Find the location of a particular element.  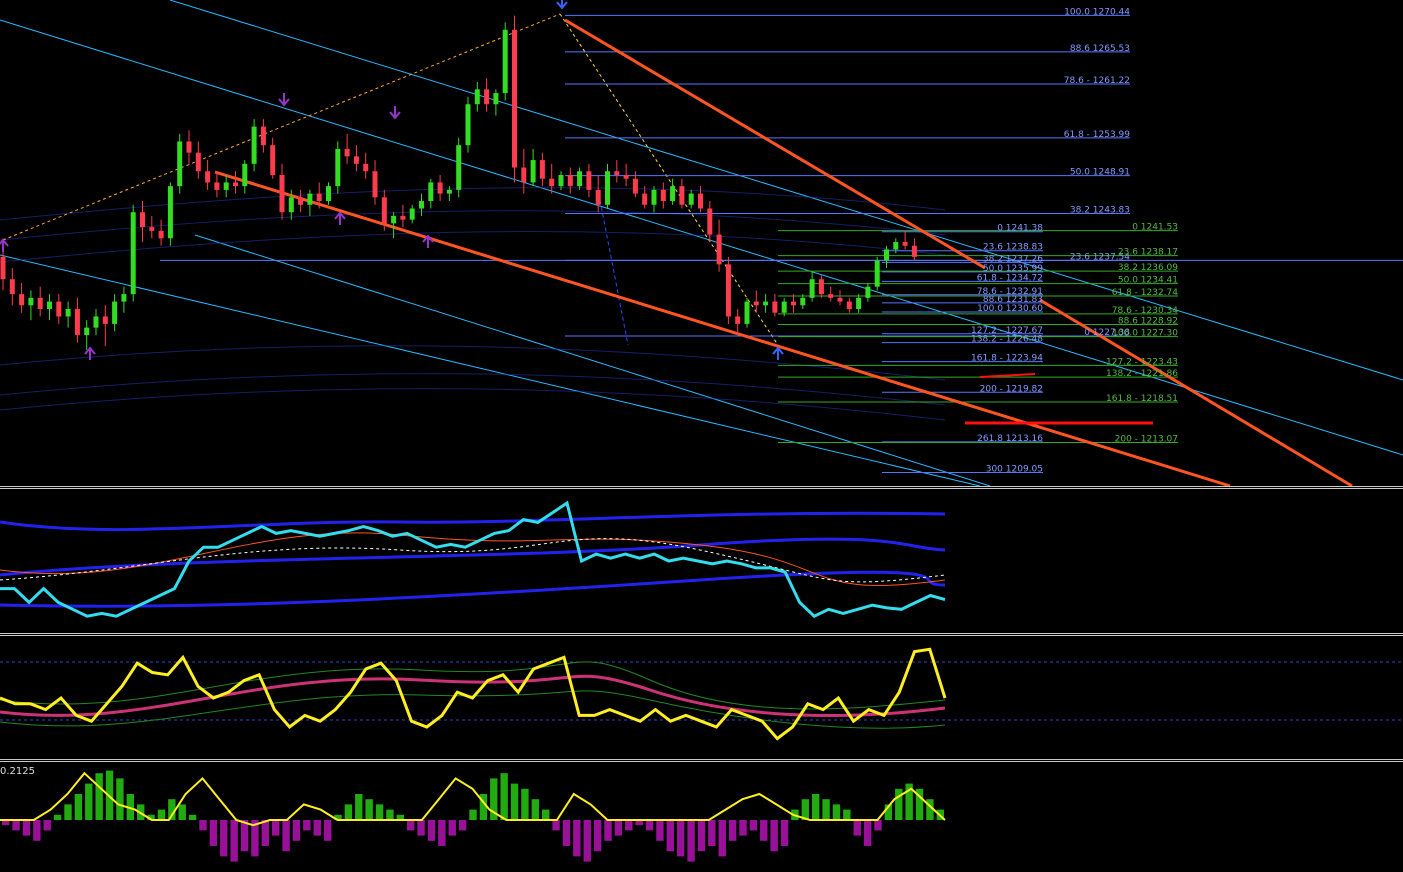

yellow-indicator-line is located at coordinates (473, 694).